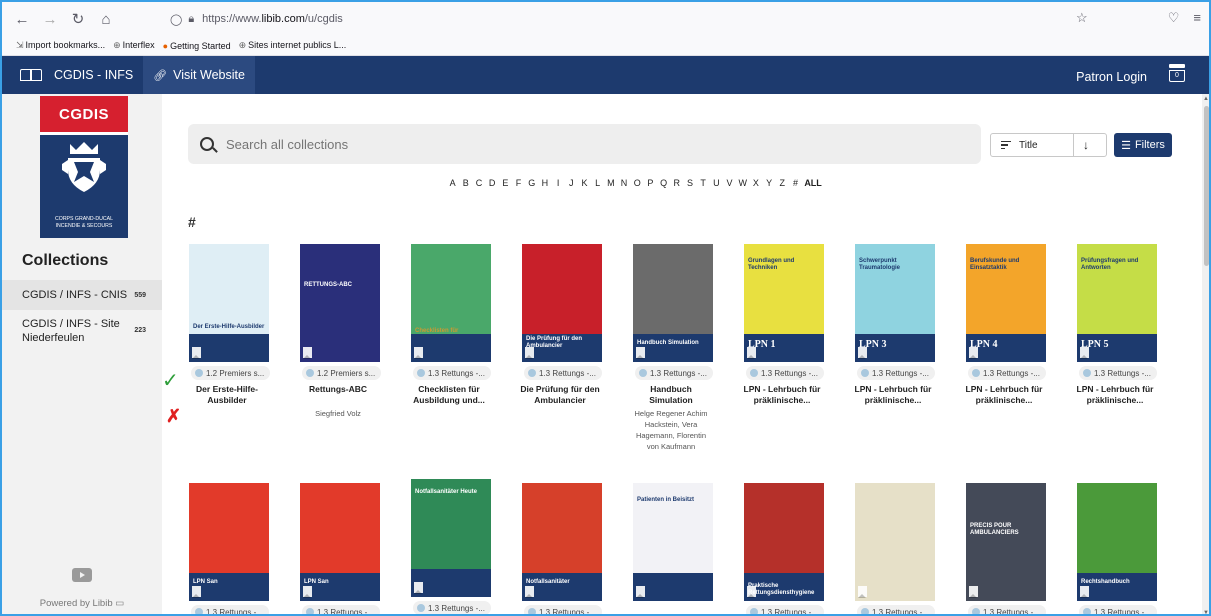 This screenshot has width=1211, height=616. I want to click on alphabet-letter: P, so click(650, 183).